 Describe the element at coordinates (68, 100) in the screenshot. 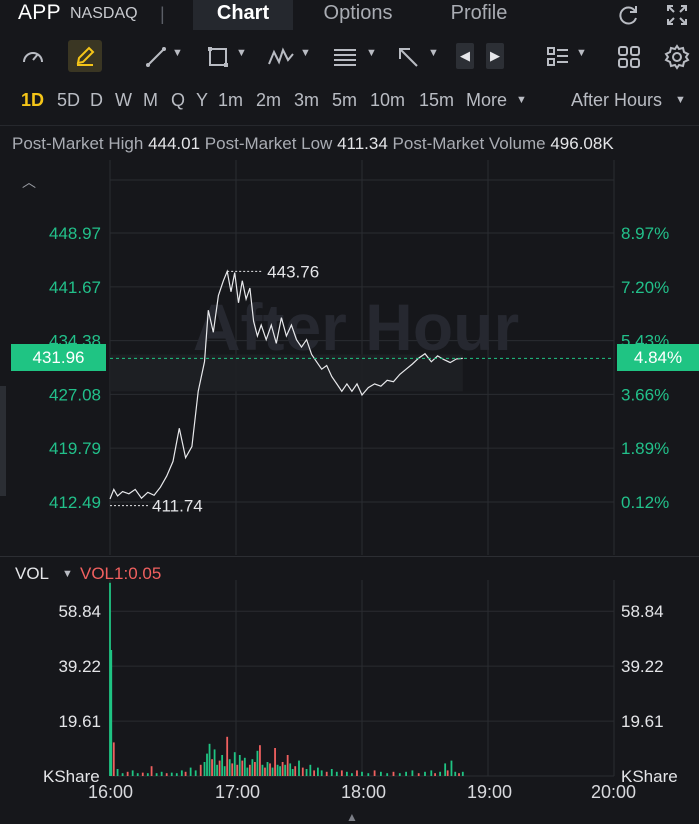

I see `timeframe-5d: 5D` at that location.